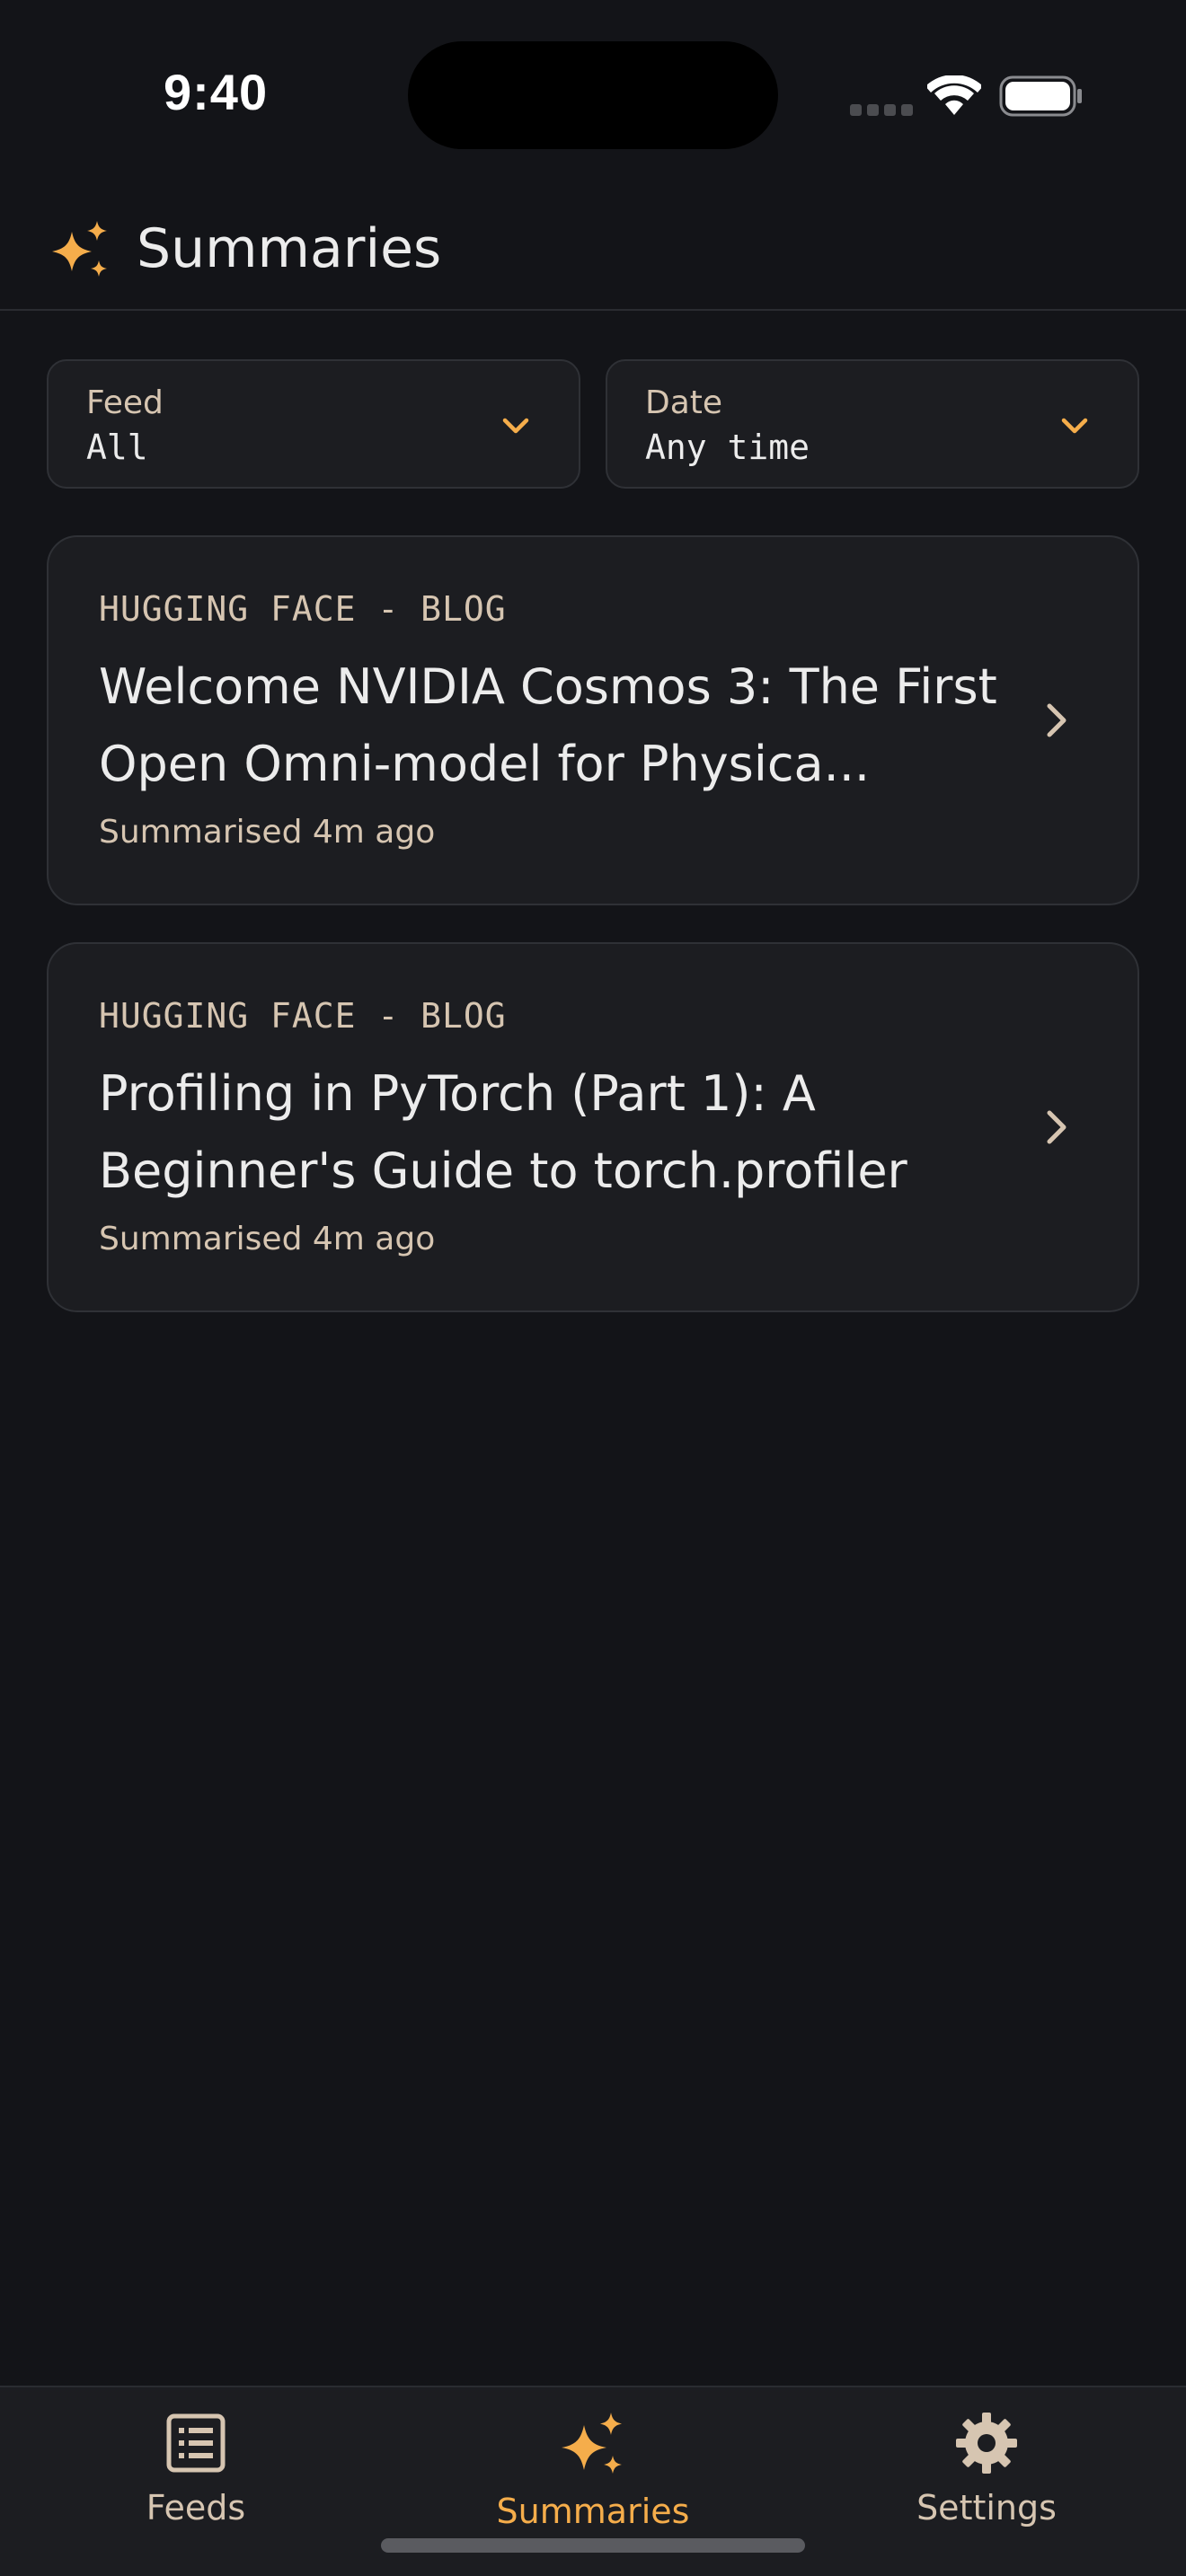 The height and width of the screenshot is (2576, 1186). What do you see at coordinates (872, 424) in the screenshot?
I see `date-filter-dropdown: Date Any time` at bounding box center [872, 424].